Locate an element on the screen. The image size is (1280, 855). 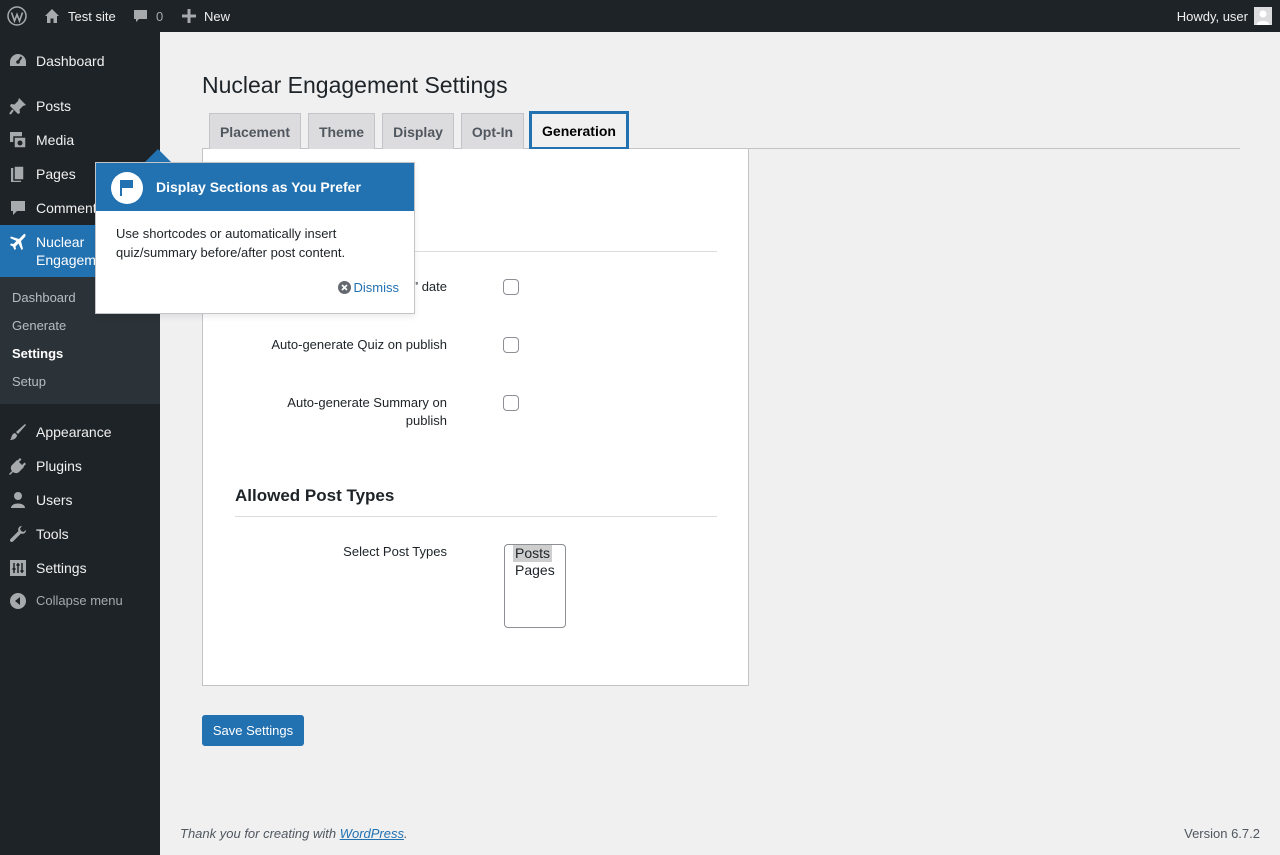
sidebar-item-tools: Tools is located at coordinates (80, 534).